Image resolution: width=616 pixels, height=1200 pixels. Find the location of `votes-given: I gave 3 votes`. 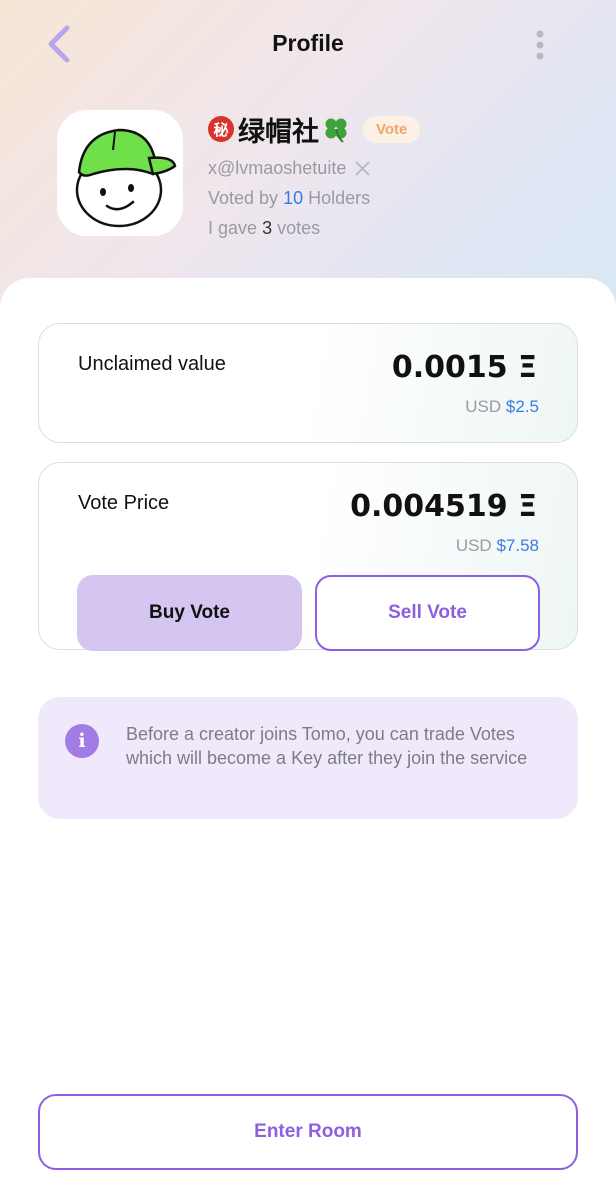

votes-given: I gave 3 votes is located at coordinates (398, 228).